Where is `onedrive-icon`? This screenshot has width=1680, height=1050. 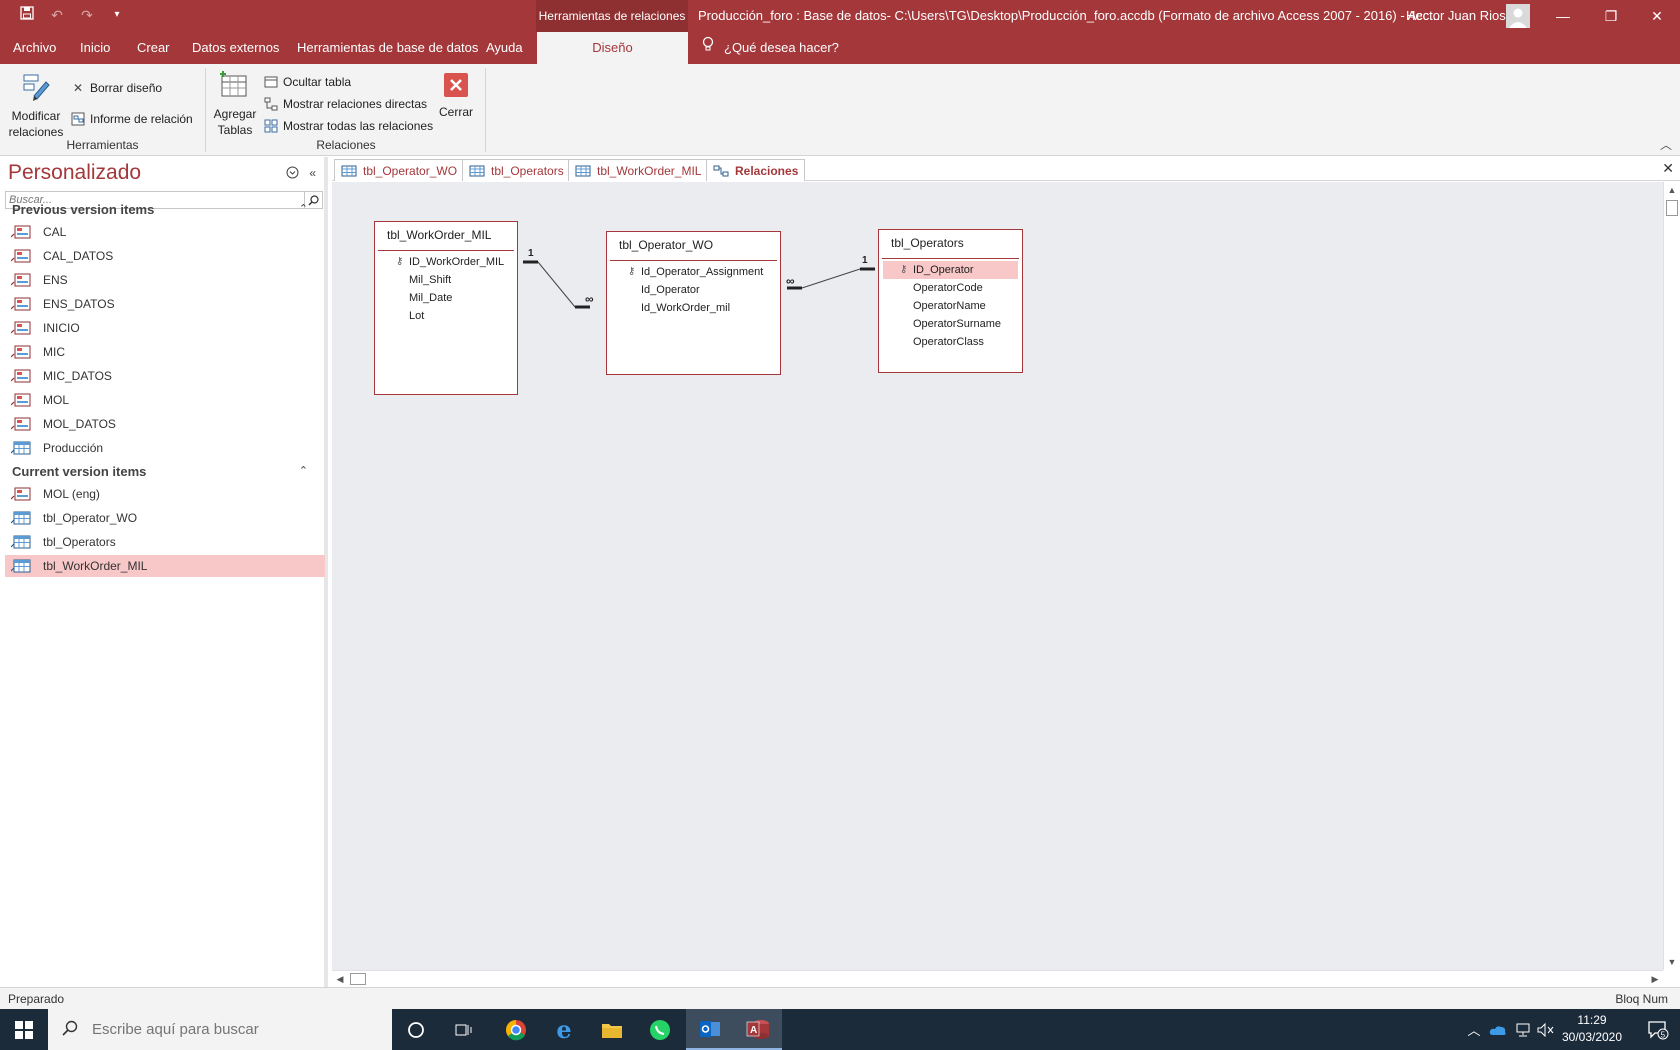 onedrive-icon is located at coordinates (1498, 1029).